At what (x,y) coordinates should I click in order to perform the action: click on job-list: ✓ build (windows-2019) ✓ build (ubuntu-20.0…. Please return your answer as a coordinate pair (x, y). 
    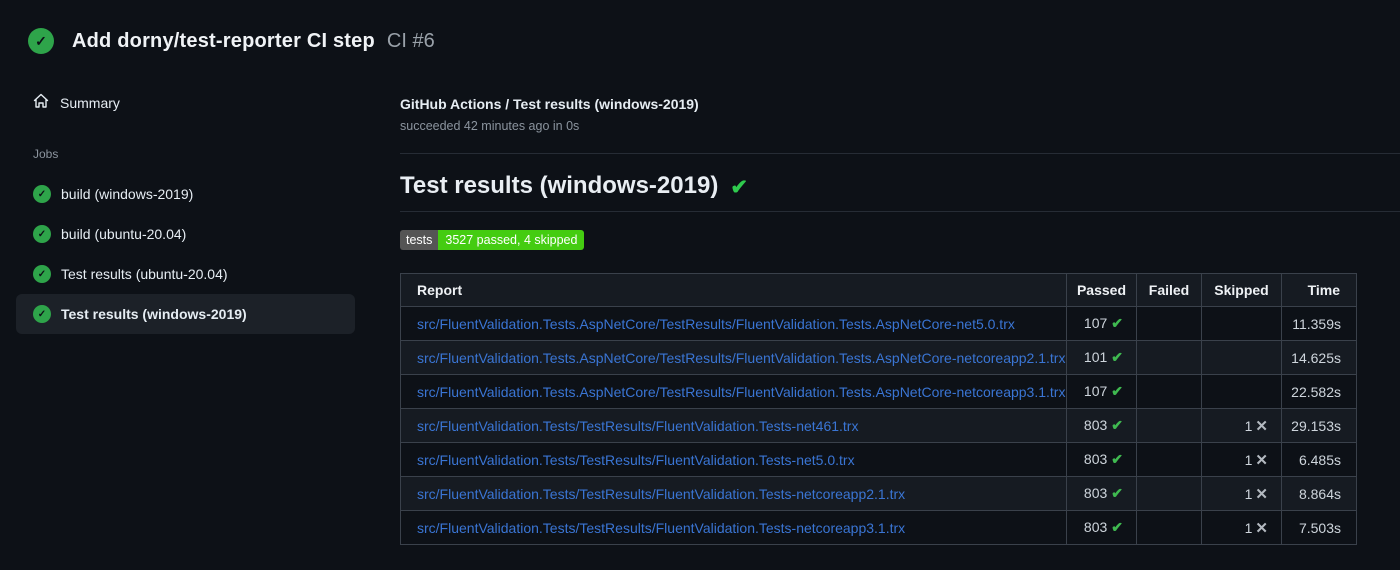
    Looking at the image, I should click on (185, 254).